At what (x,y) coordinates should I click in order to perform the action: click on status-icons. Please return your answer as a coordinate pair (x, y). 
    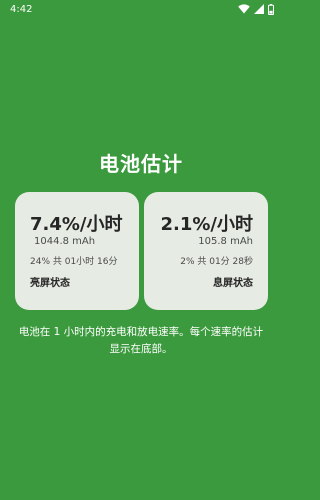
    Looking at the image, I should click on (256, 9).